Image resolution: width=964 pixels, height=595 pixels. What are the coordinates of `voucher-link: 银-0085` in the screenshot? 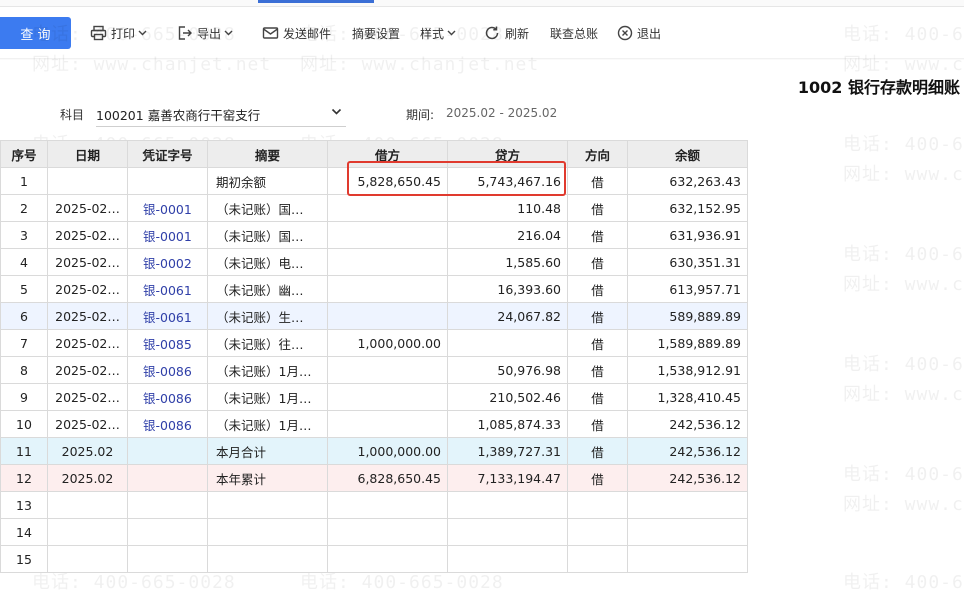 It's located at (167, 343).